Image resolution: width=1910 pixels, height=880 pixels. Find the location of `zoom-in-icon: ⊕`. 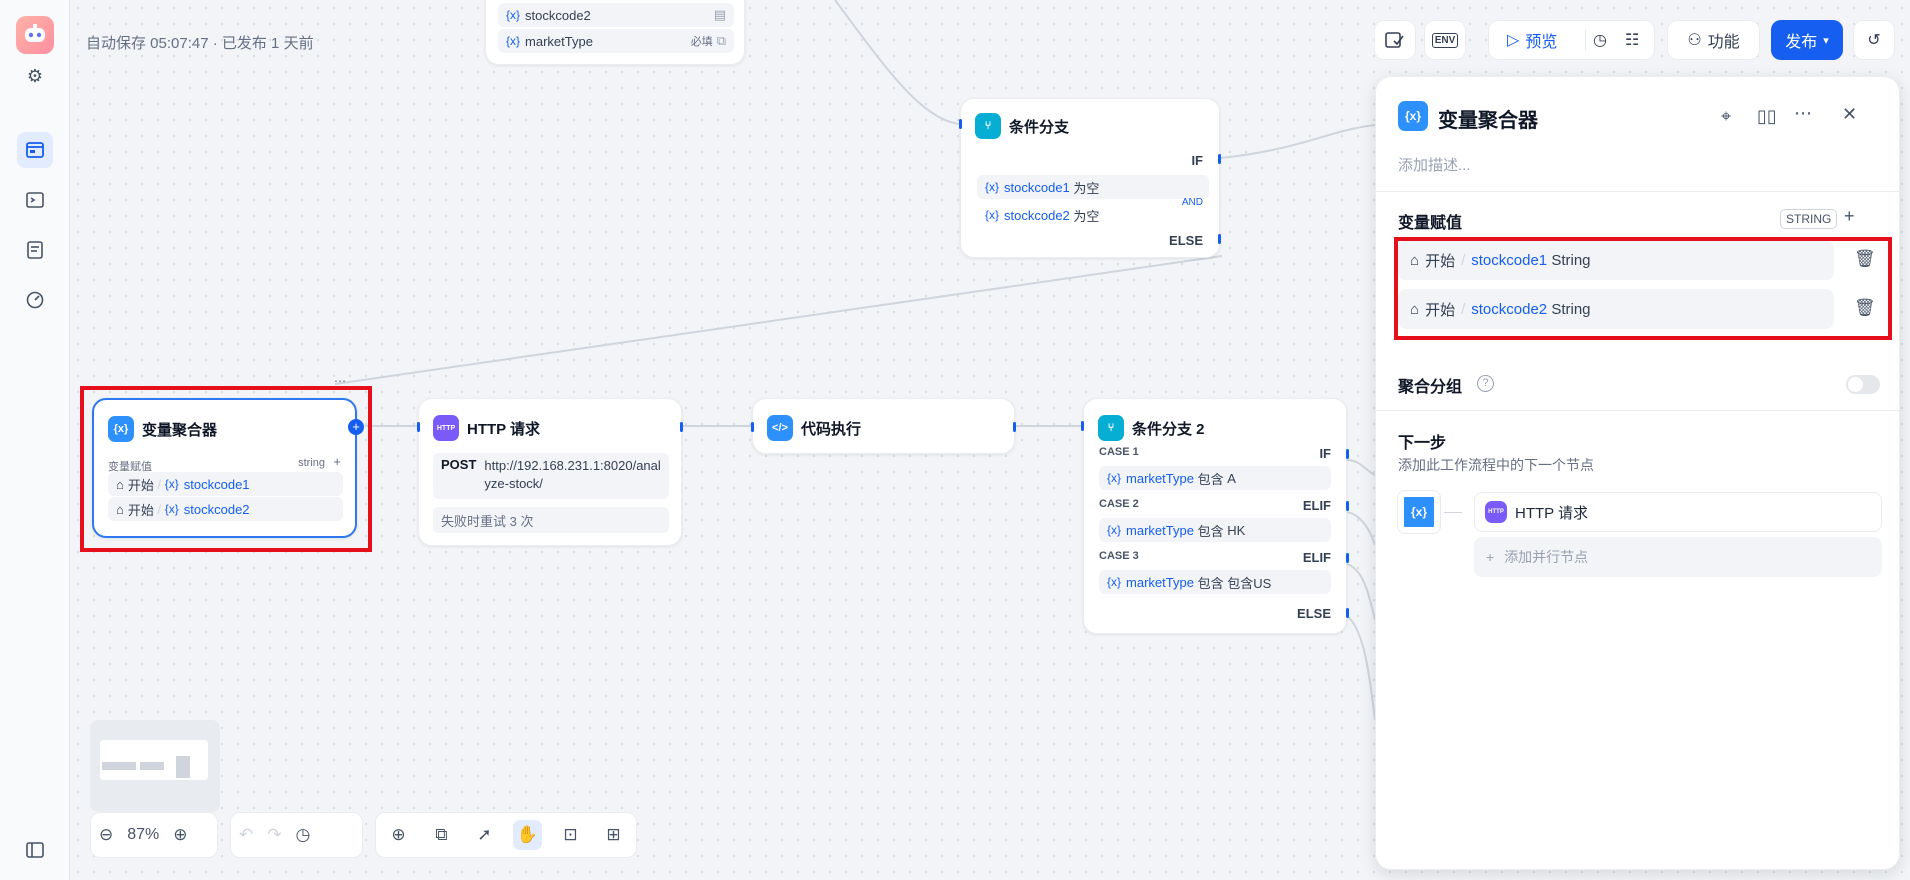

zoom-in-icon: ⊕ is located at coordinates (180, 835).